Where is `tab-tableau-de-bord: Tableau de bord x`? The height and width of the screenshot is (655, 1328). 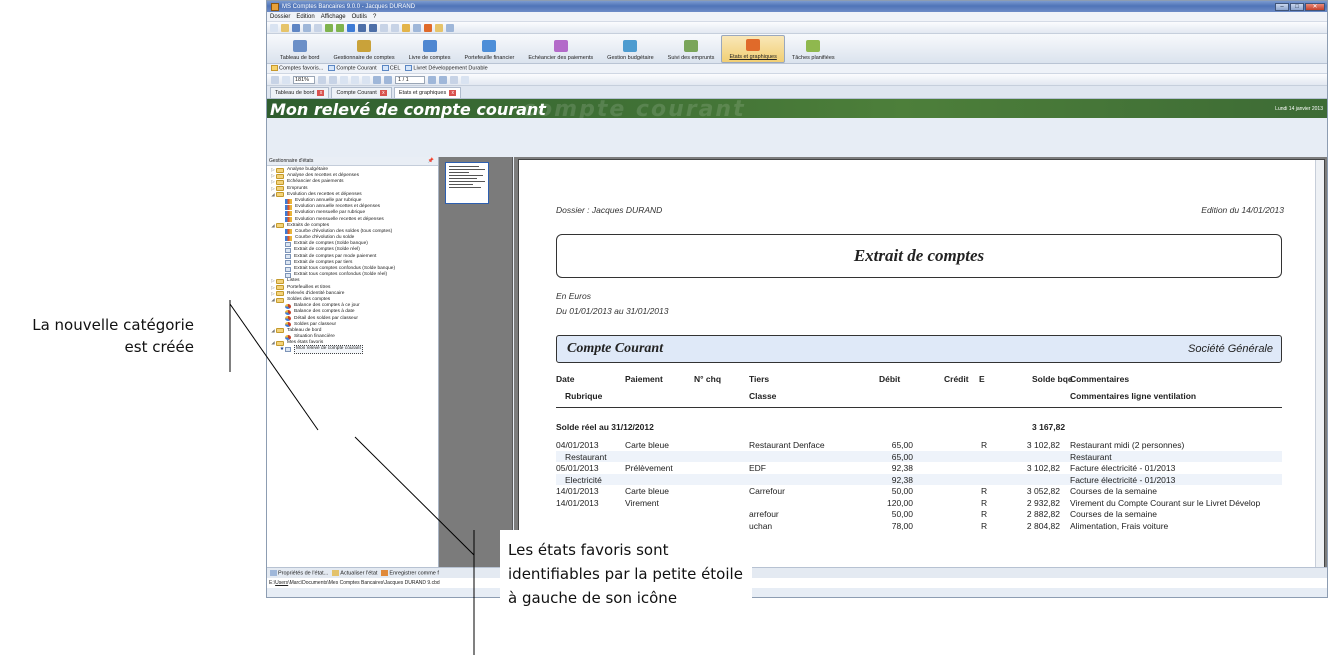
tab-tableau-de-bord: Tableau de bord x is located at coordinates (300, 92).